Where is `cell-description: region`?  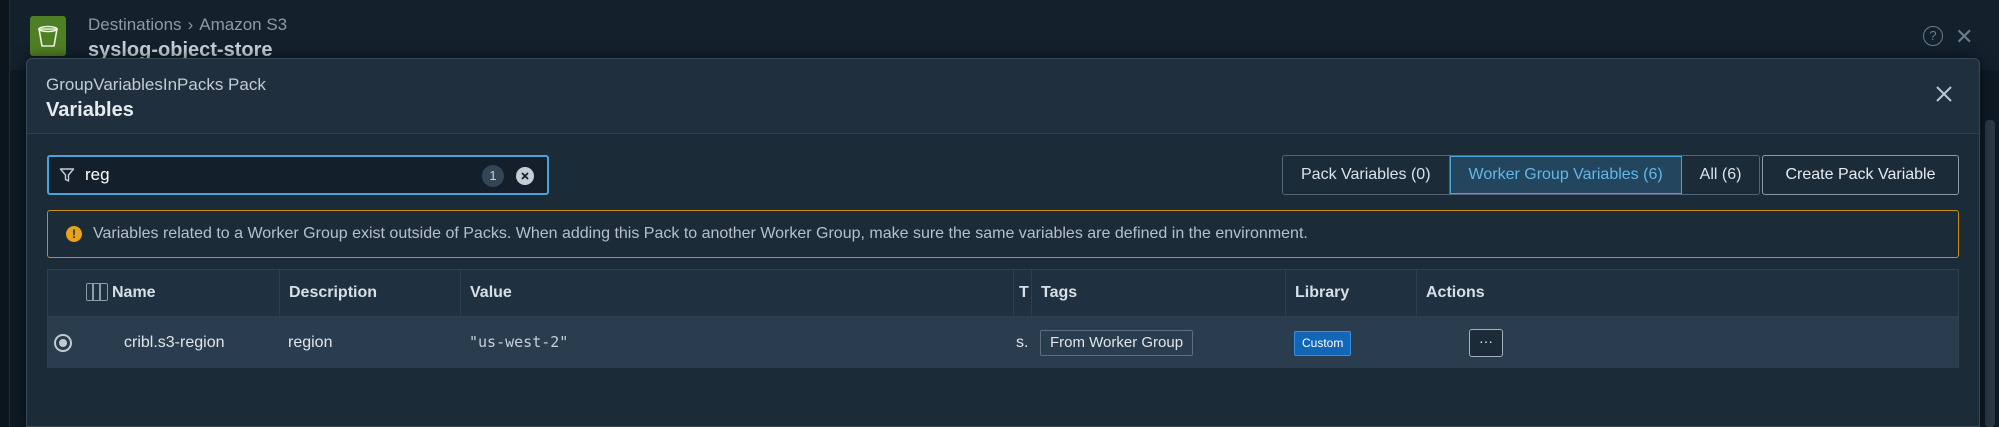
cell-description: region is located at coordinates (310, 342).